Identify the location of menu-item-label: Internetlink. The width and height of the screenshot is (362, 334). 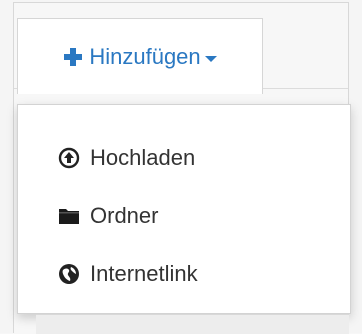
(144, 273).